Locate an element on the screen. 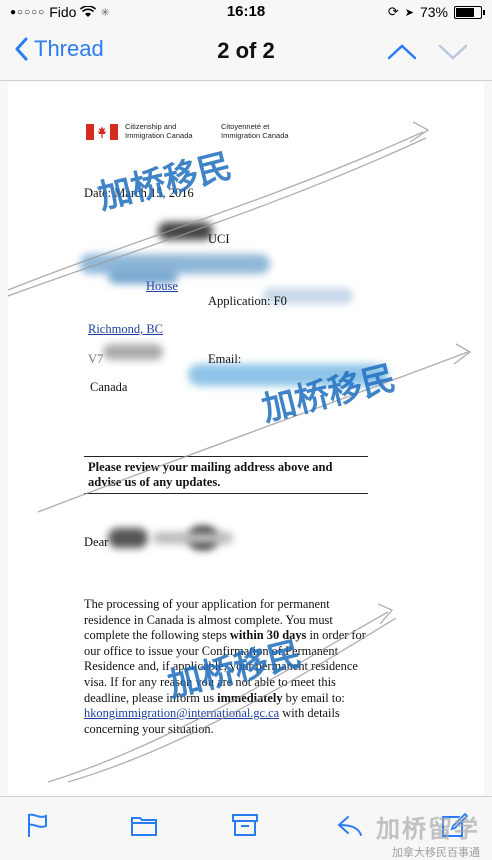  org-name-english: Citizenship and Immigration Canada is located at coordinates (159, 131).